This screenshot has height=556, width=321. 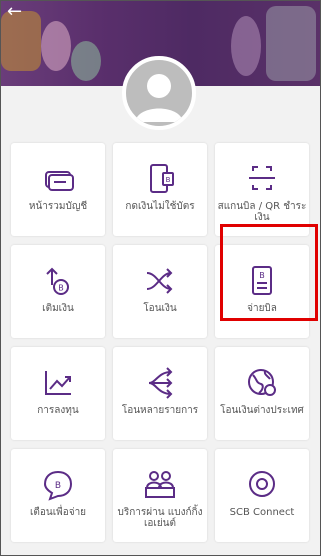 What do you see at coordinates (269, 272) in the screenshot?
I see `highlight-box` at bounding box center [269, 272].